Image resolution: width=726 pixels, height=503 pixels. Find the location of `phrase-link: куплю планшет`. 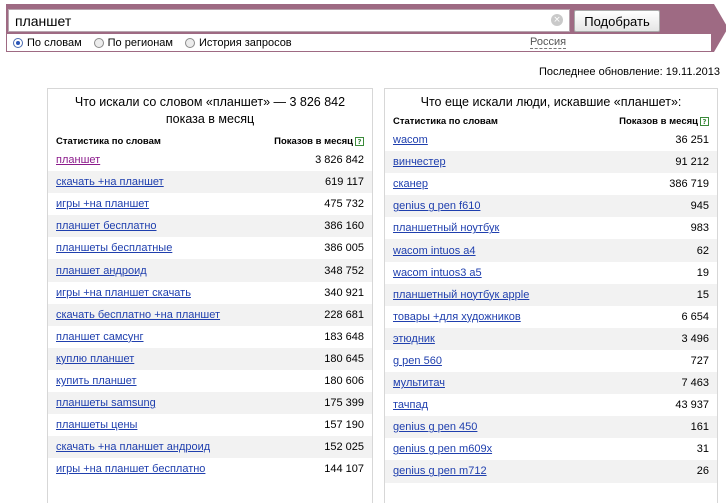

phrase-link: куплю планшет is located at coordinates (95, 359).